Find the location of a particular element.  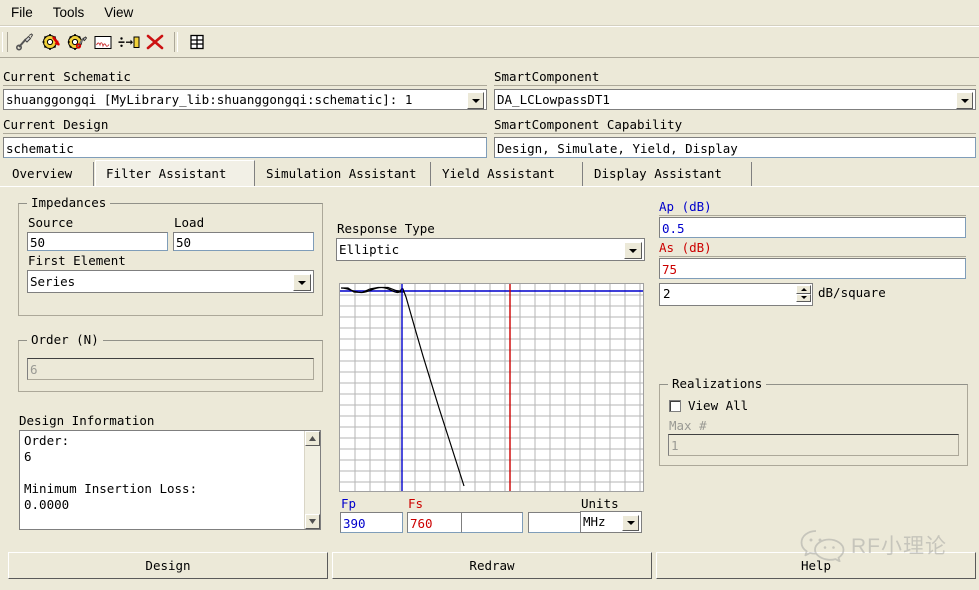

design-information-label: Design Information is located at coordinates (87, 420).